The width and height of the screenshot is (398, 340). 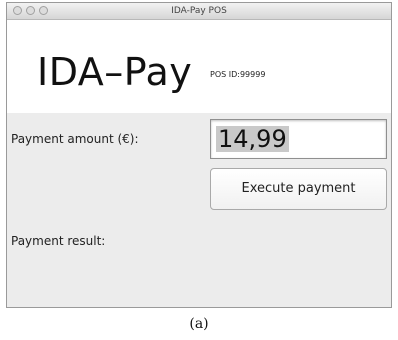 What do you see at coordinates (238, 74) in the screenshot?
I see `pos-id-label: POS ID:99999` at bounding box center [238, 74].